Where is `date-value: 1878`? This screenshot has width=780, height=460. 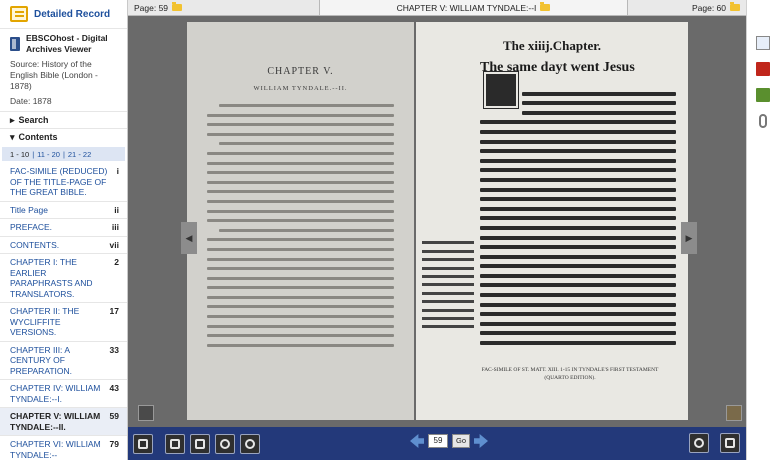 date-value: 1878 is located at coordinates (42, 101).